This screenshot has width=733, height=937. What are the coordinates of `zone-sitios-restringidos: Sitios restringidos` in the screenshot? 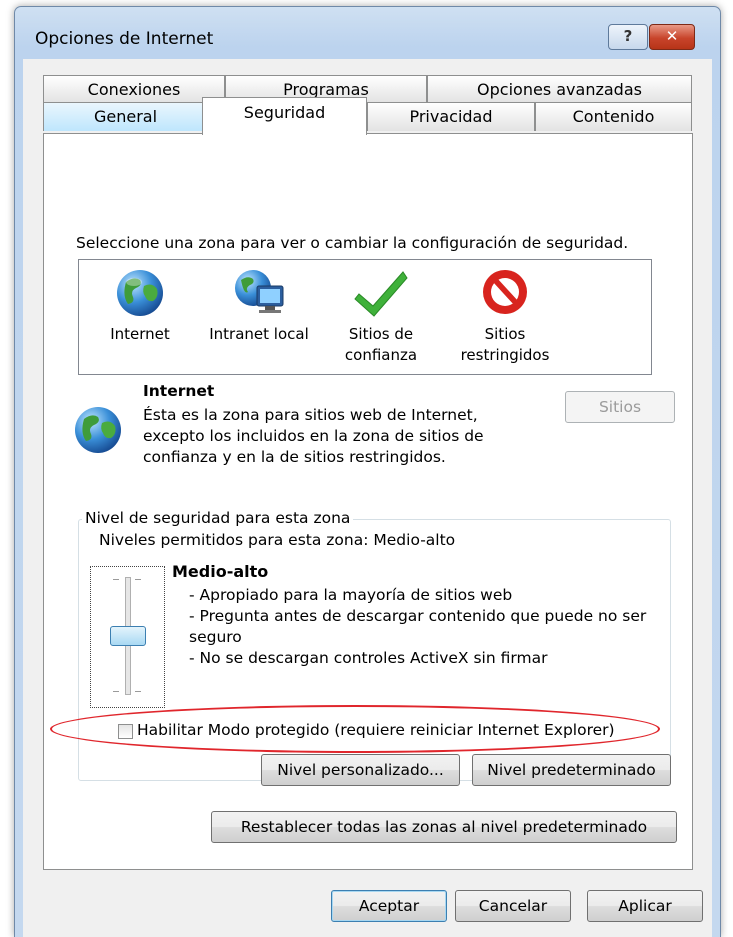 It's located at (505, 316).